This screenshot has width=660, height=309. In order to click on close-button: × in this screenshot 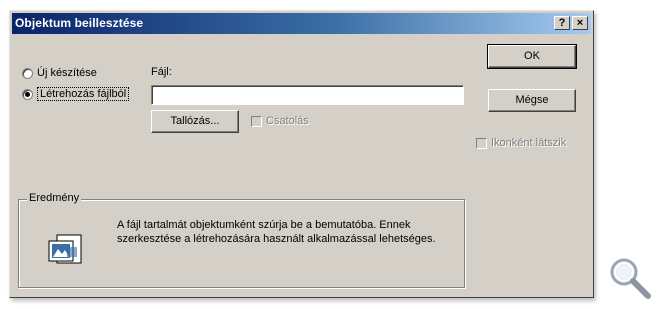, I will do `click(580, 23)`.